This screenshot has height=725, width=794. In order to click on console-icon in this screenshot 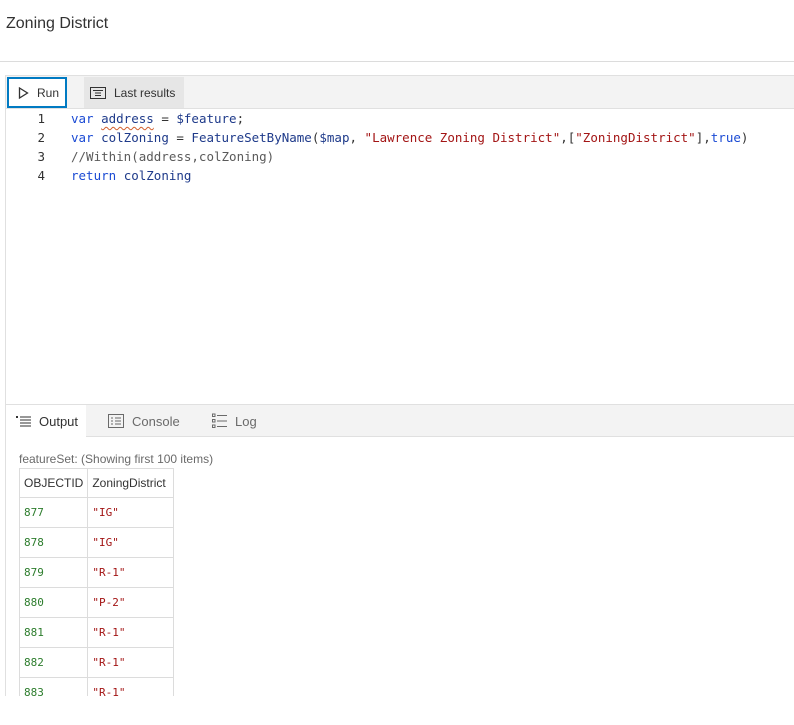, I will do `click(116, 421)`.